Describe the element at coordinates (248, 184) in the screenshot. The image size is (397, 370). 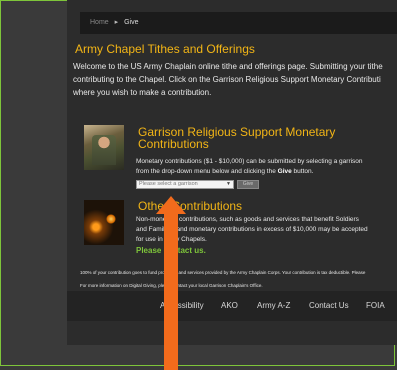
I see `give-button: Give` at that location.